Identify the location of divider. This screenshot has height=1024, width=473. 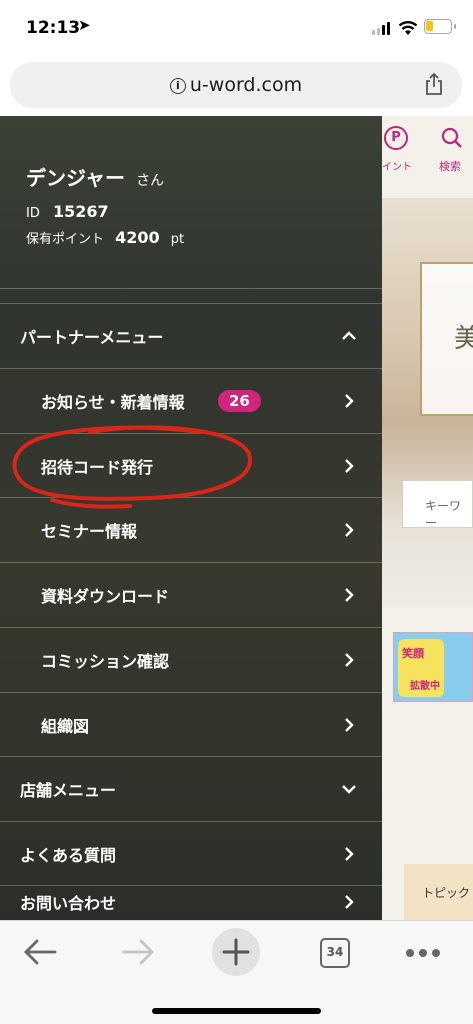
(191, 288).